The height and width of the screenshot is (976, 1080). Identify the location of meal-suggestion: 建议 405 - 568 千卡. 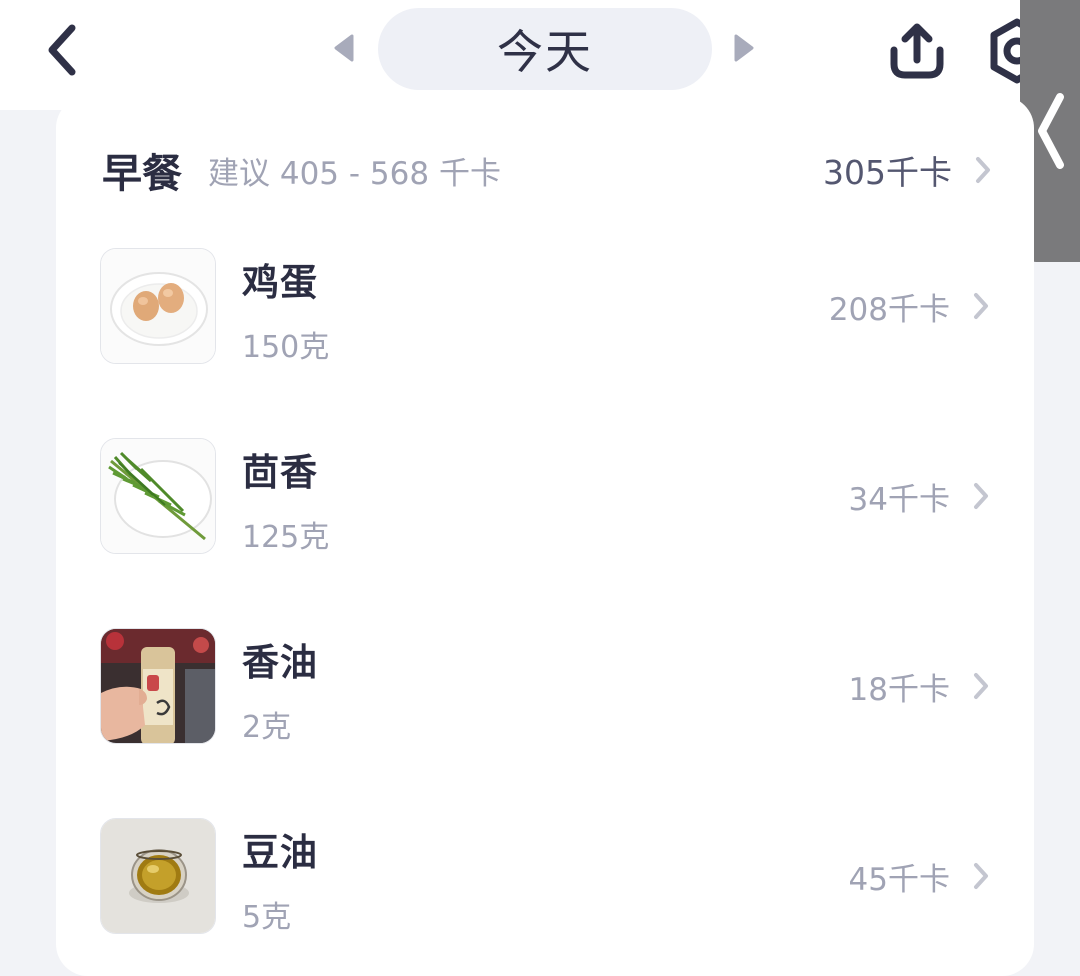
(354, 173).